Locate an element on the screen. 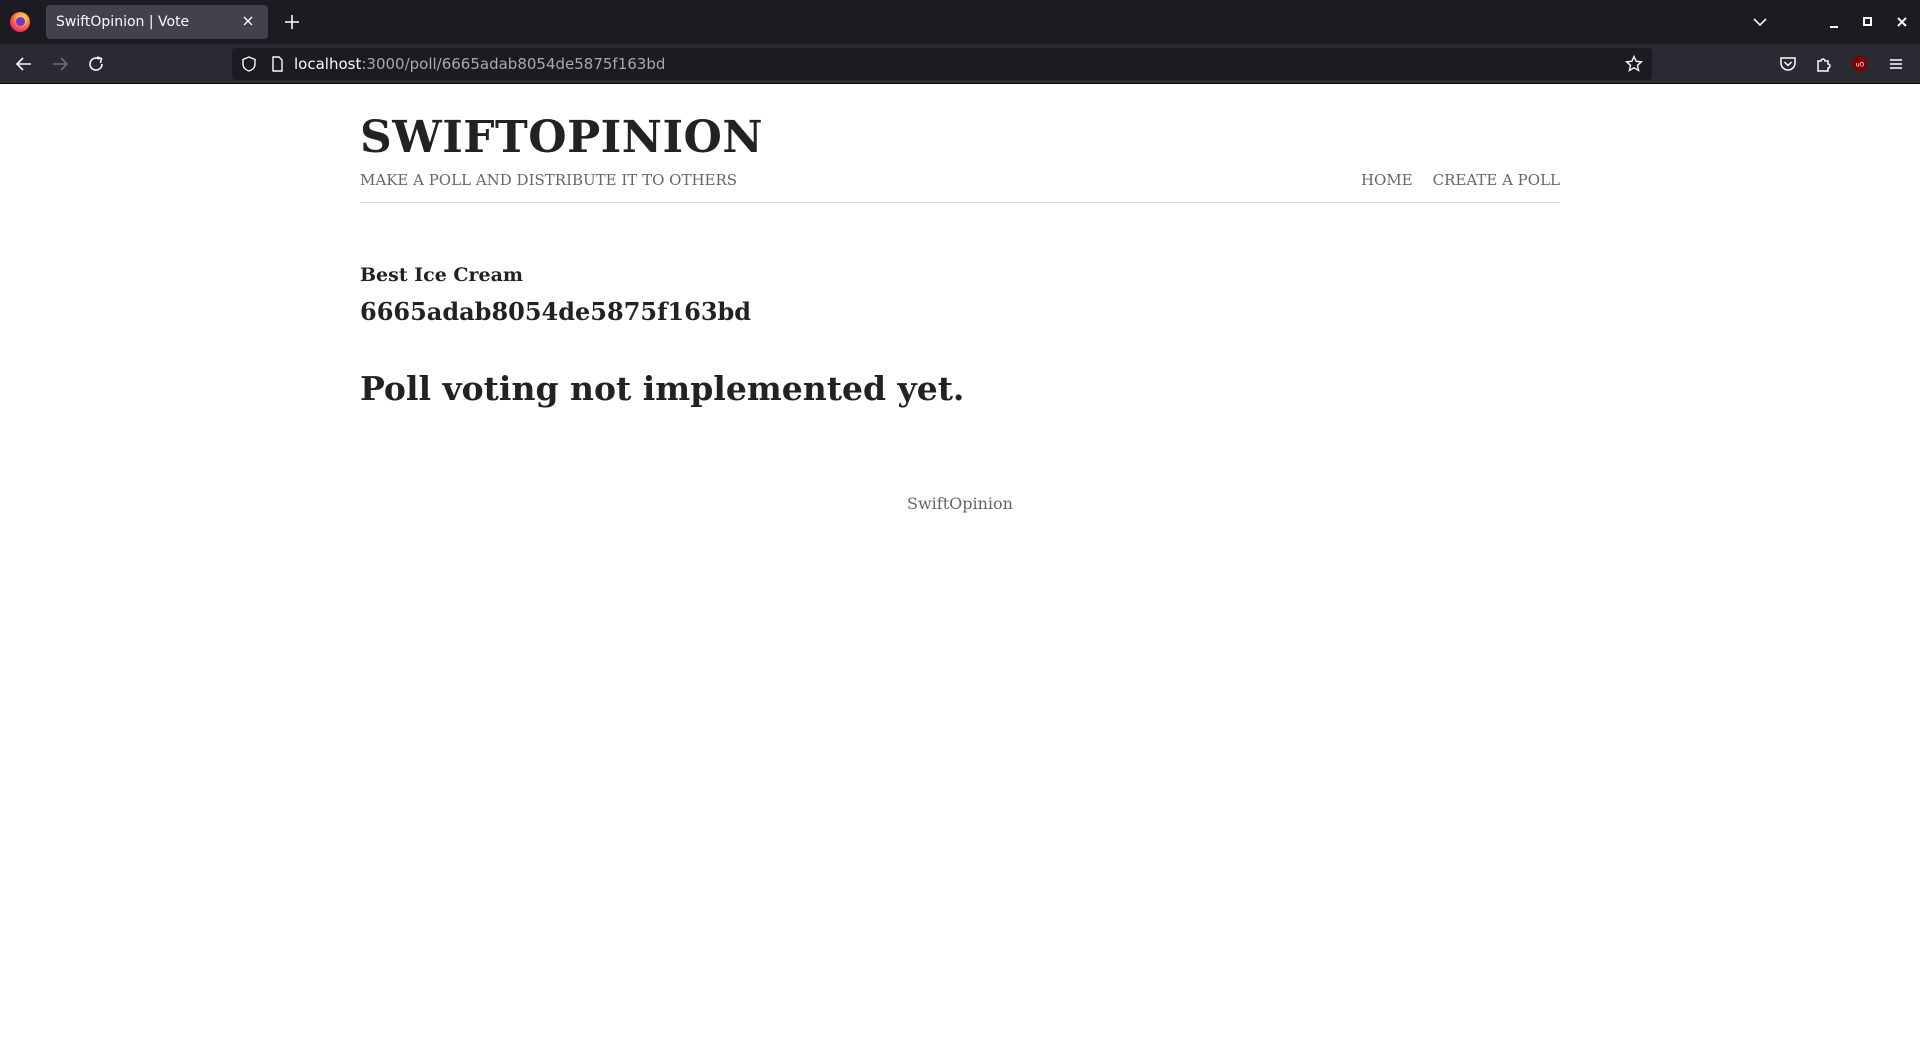 This screenshot has width=1920, height=1048. extensions-icon is located at coordinates (1824, 64).